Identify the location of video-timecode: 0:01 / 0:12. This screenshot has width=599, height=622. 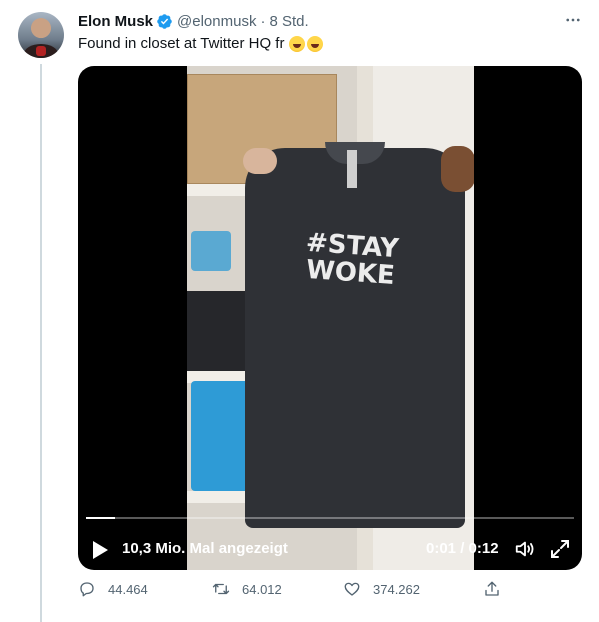
(462, 548).